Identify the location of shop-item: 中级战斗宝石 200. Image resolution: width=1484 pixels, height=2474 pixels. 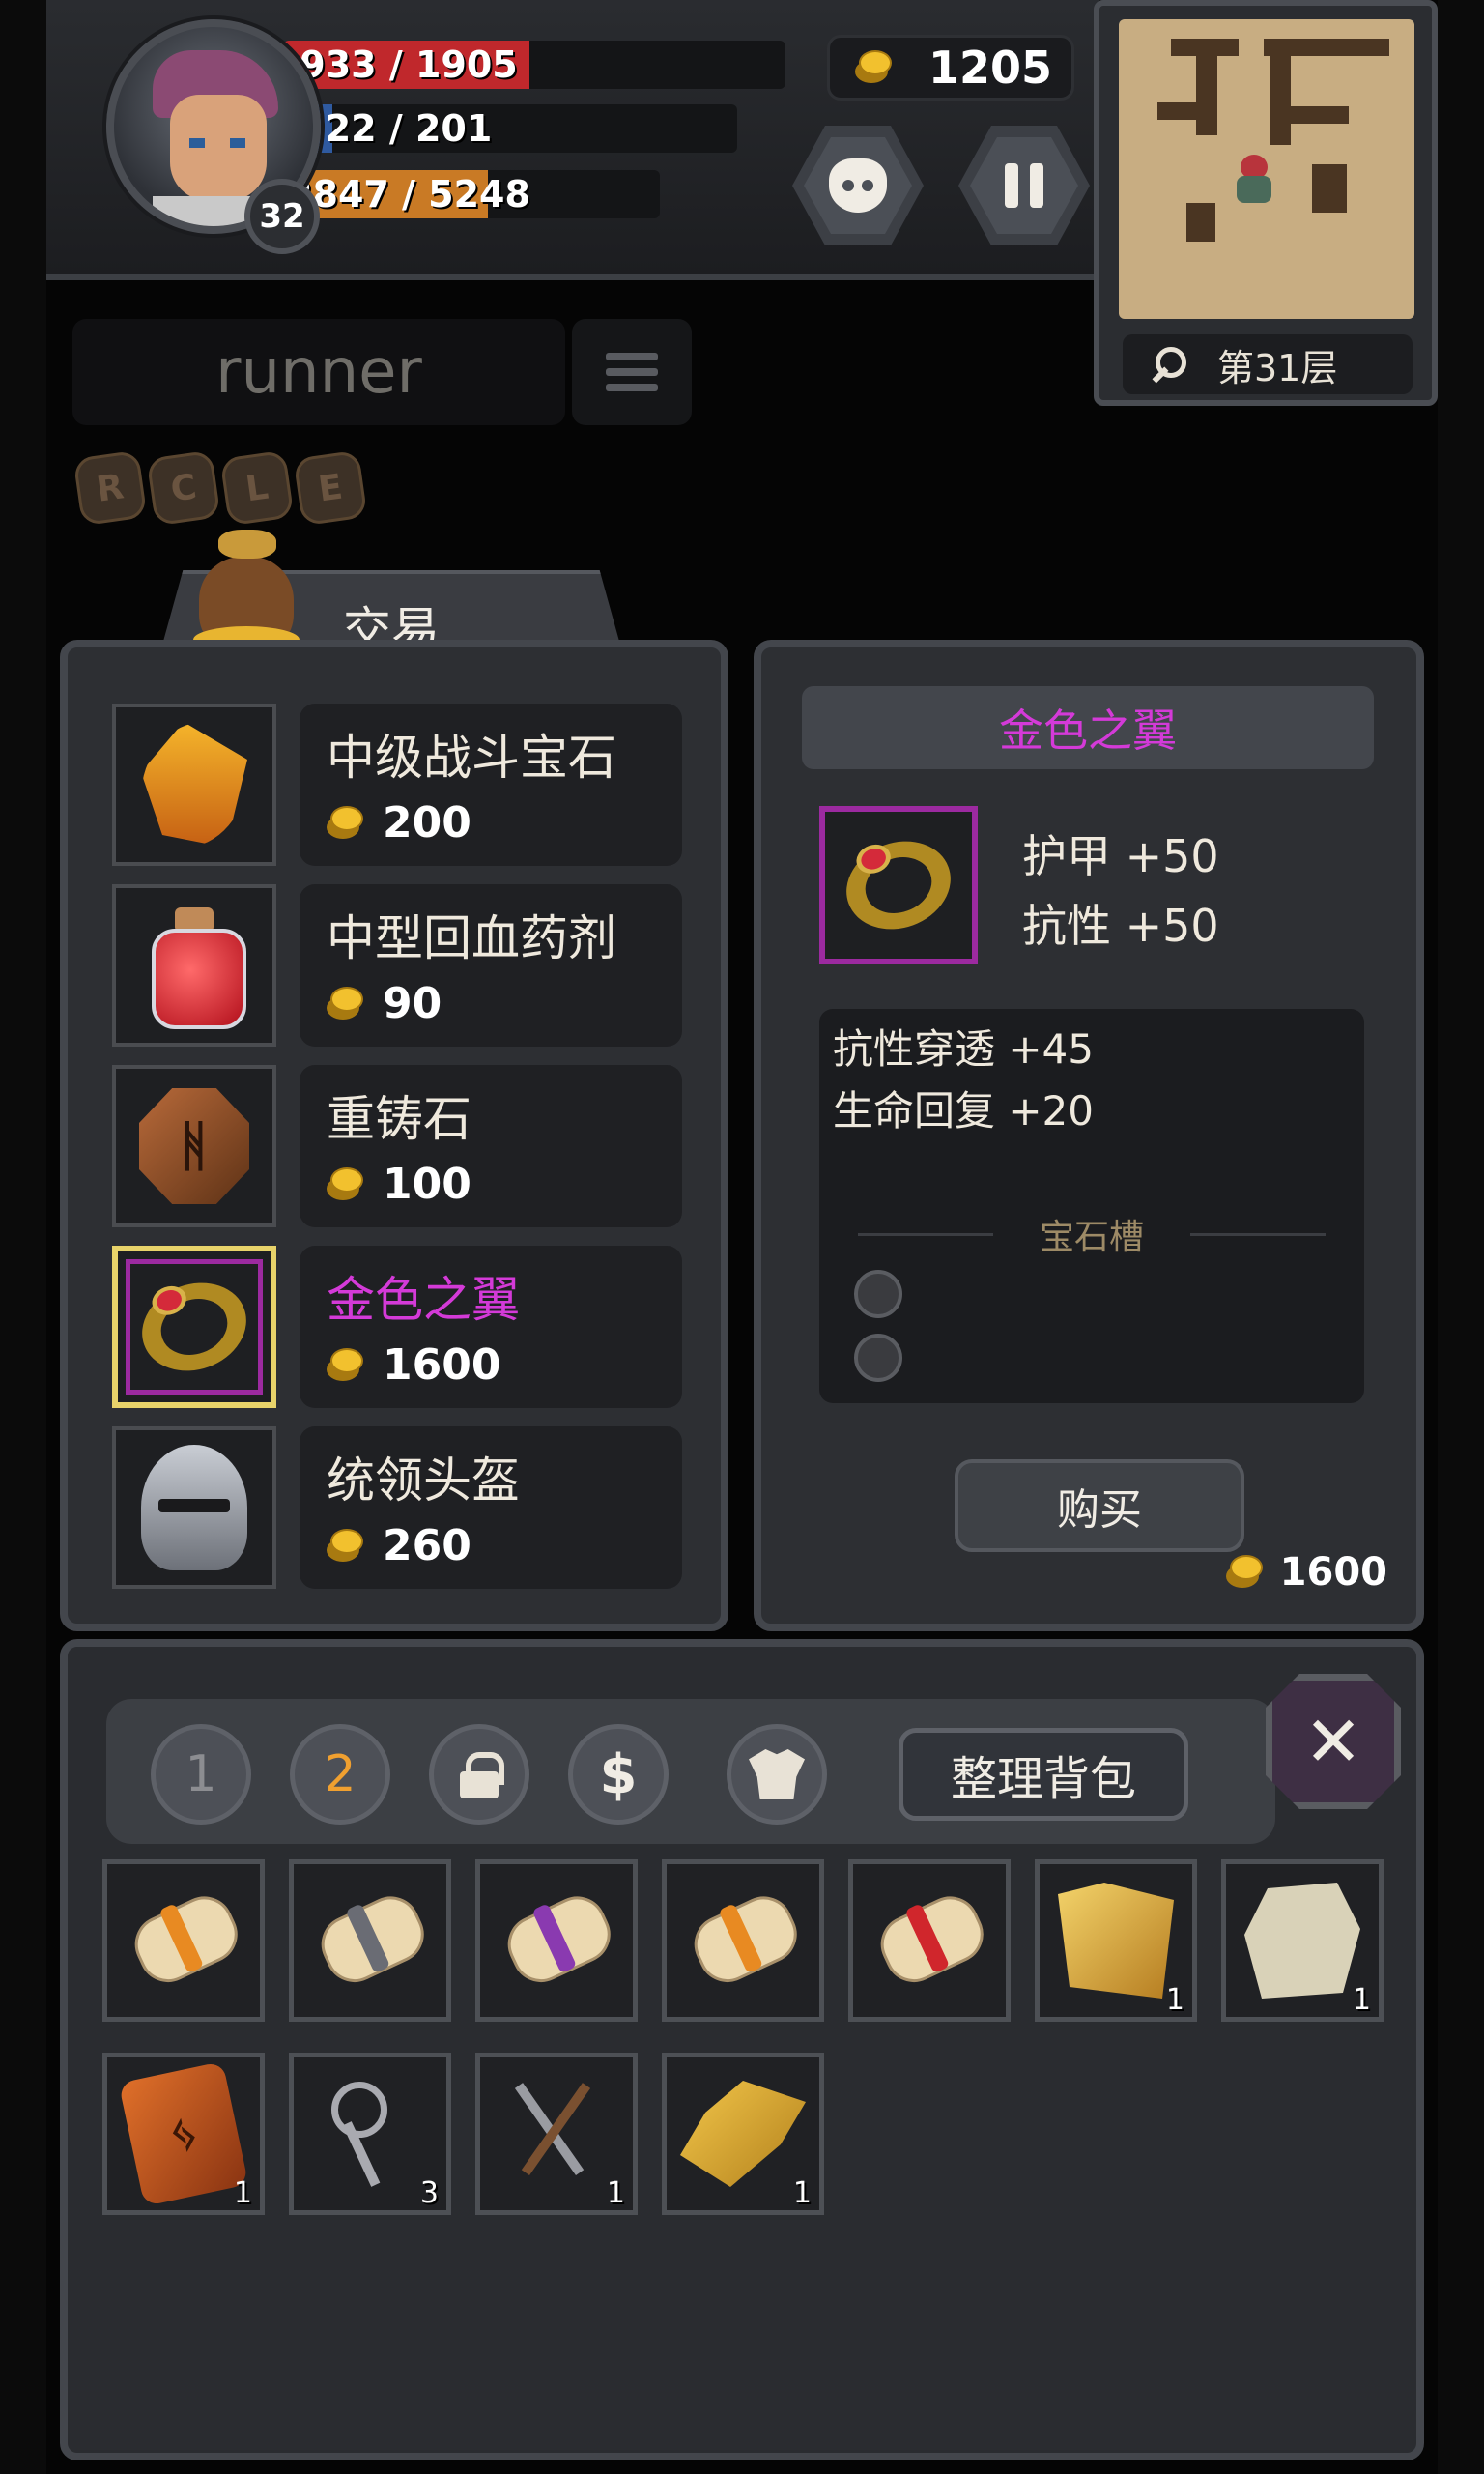
(402, 785).